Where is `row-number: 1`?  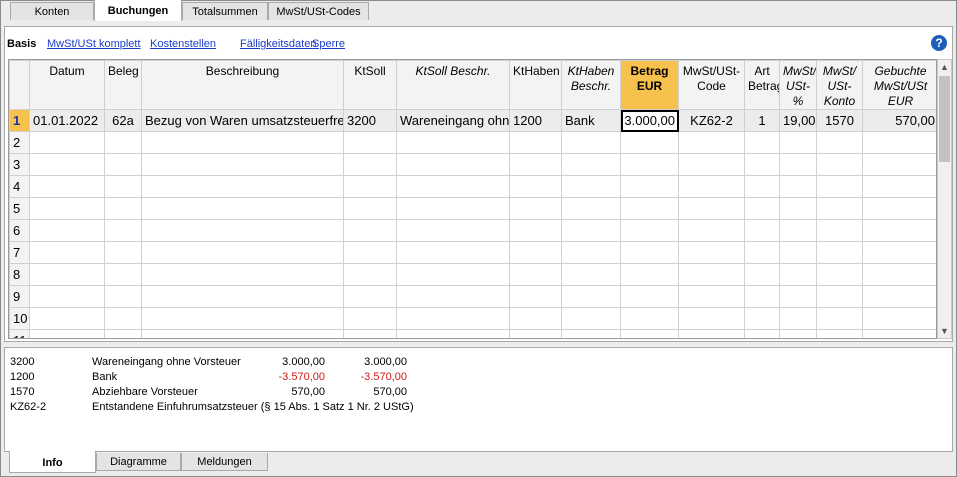 row-number: 1 is located at coordinates (19, 120).